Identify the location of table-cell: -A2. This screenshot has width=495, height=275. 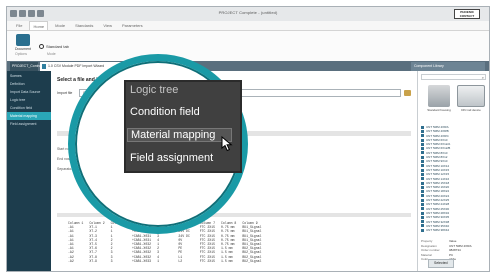
(71, 260).